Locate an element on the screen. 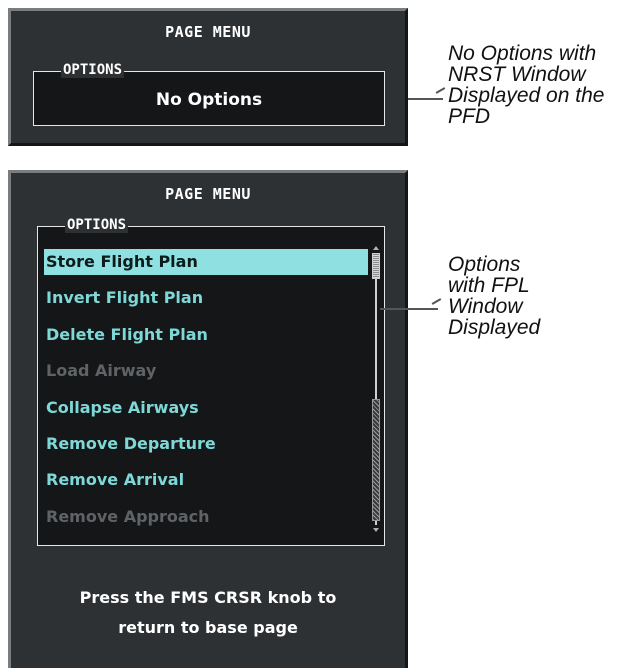 This screenshot has height=668, width=620. callout-line: Displayed on the is located at coordinates (526, 95).